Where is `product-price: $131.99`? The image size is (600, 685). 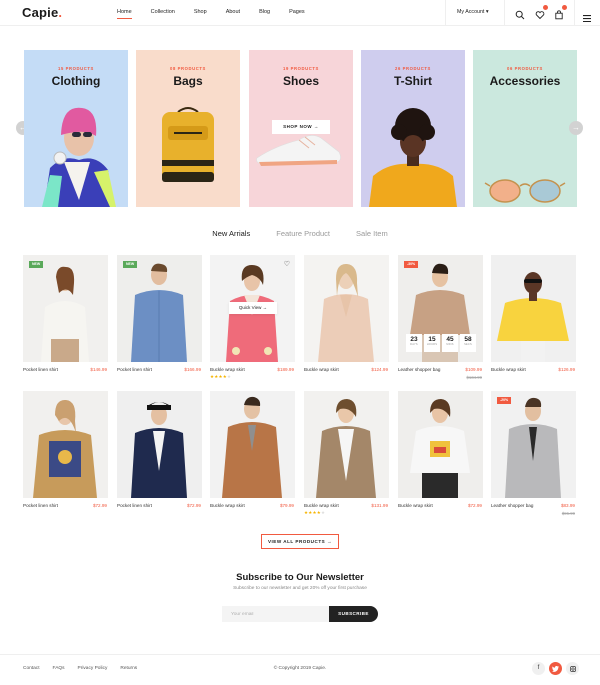 product-price: $131.99 is located at coordinates (379, 505).